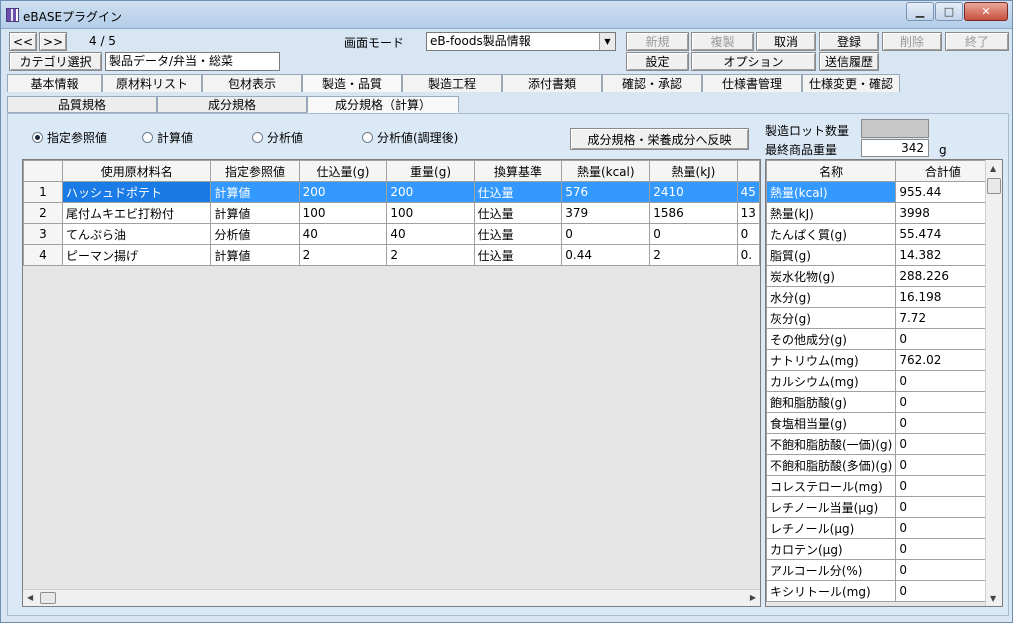 The height and width of the screenshot is (623, 1013). What do you see at coordinates (152, 83) in the screenshot?
I see `tab-ingredients: 原材料リスト` at bounding box center [152, 83].